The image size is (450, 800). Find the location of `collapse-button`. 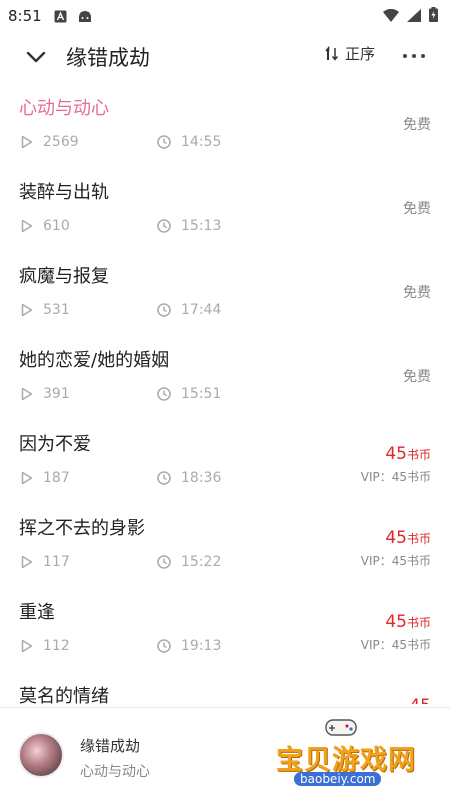

collapse-button is located at coordinates (36, 57).